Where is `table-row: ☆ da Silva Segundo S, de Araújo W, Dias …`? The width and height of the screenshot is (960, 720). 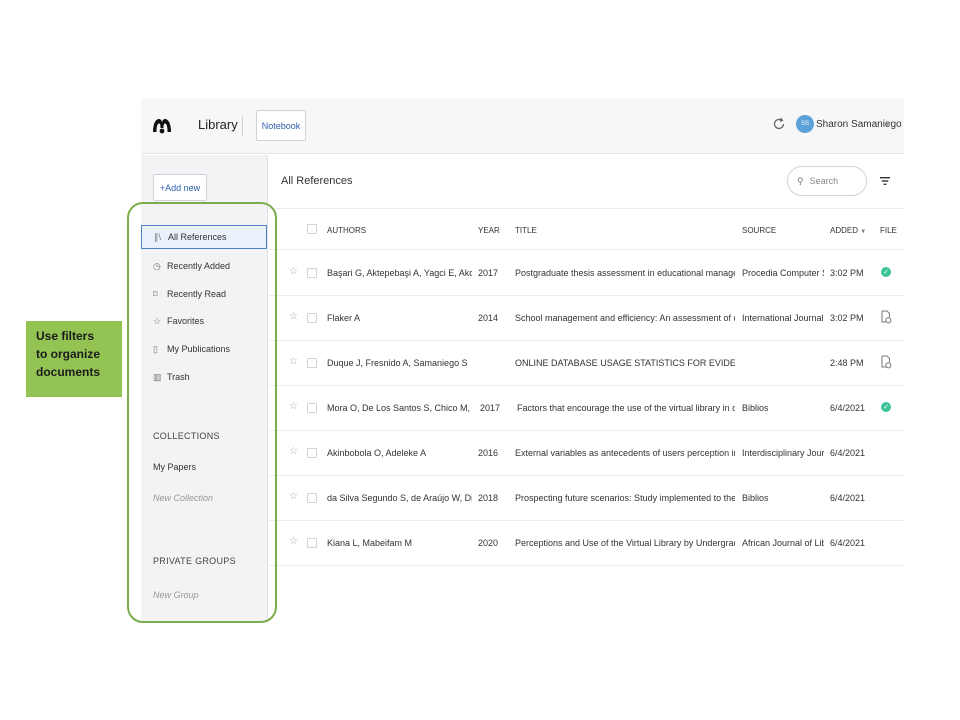 table-row: ☆ da Silva Segundo S, de Araújo W, Dias … is located at coordinates (586, 498).